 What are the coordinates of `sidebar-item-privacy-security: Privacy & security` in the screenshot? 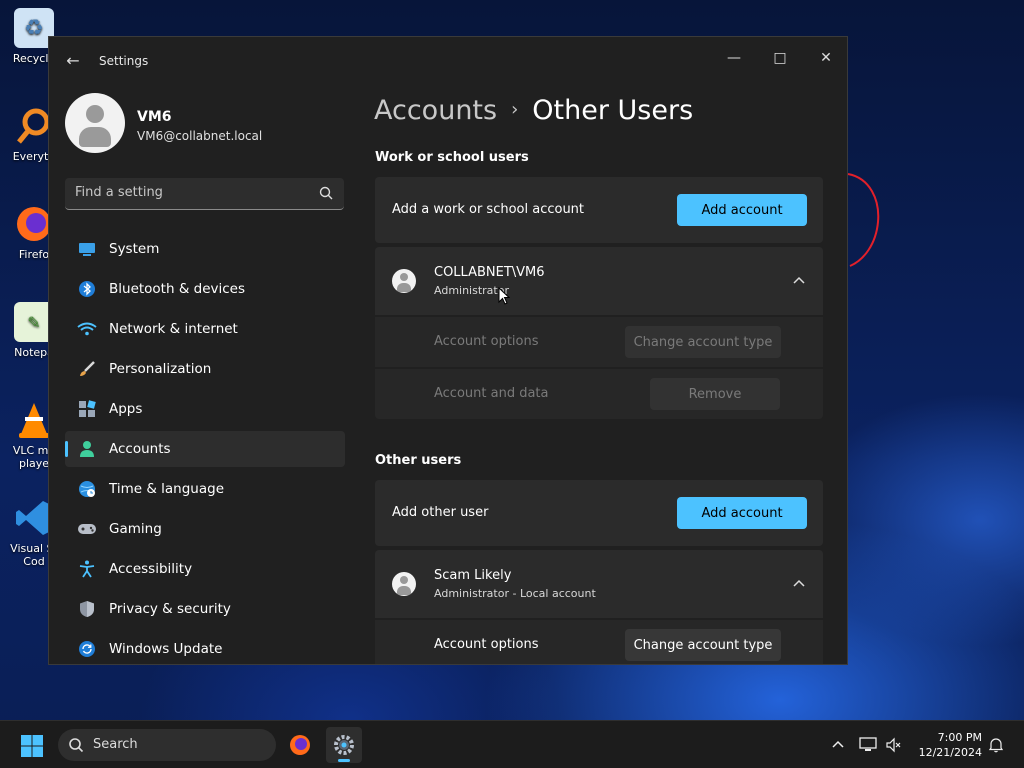 It's located at (205, 609).